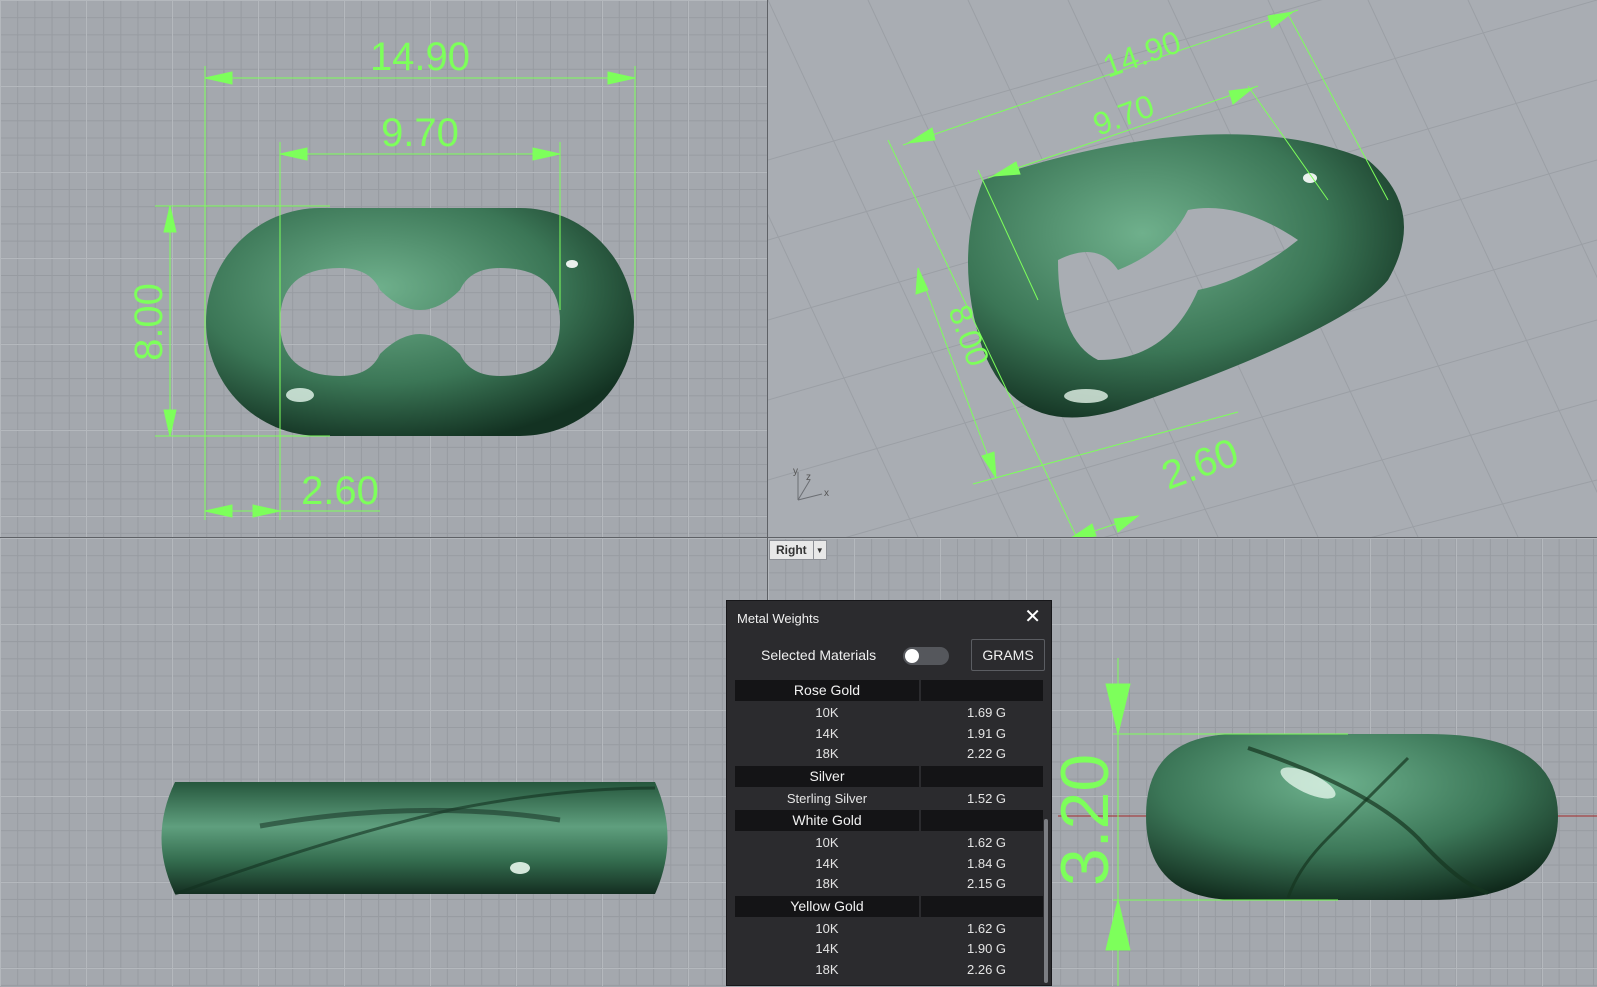 This screenshot has width=1597, height=987. I want to click on toggle-knob, so click(912, 656).